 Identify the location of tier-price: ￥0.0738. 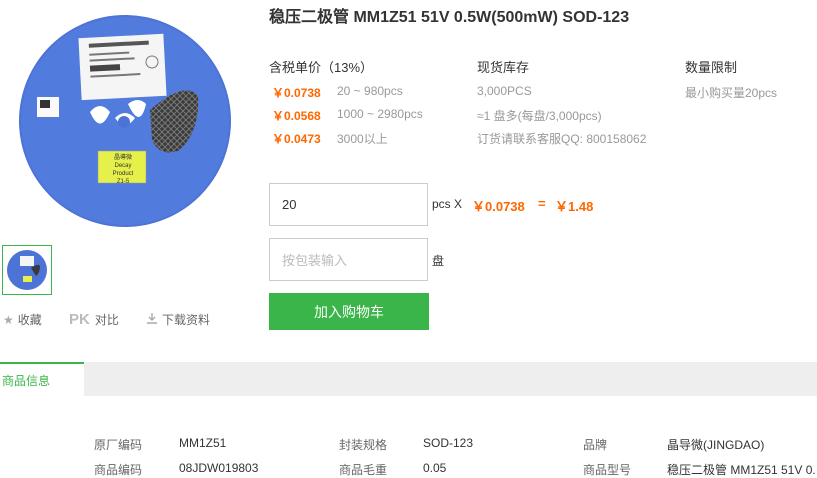
(296, 93).